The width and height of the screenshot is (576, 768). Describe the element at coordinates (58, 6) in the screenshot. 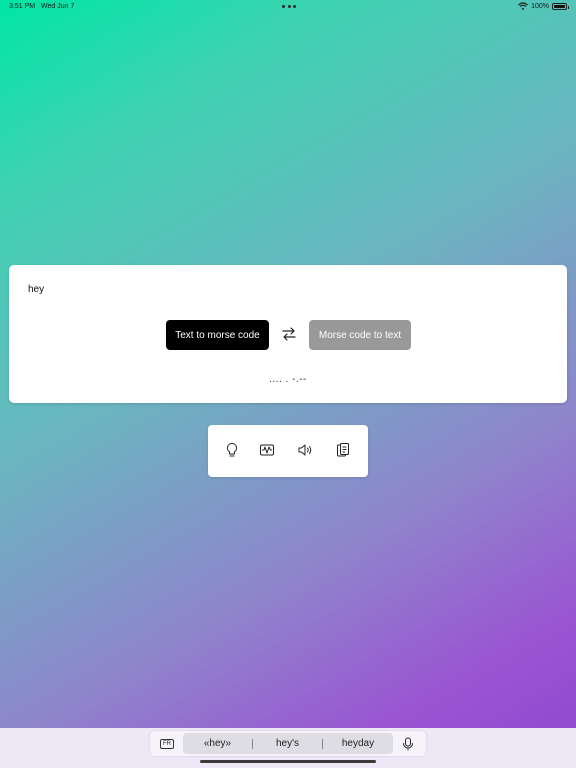

I see `status-date: Wed Jun 7` at that location.